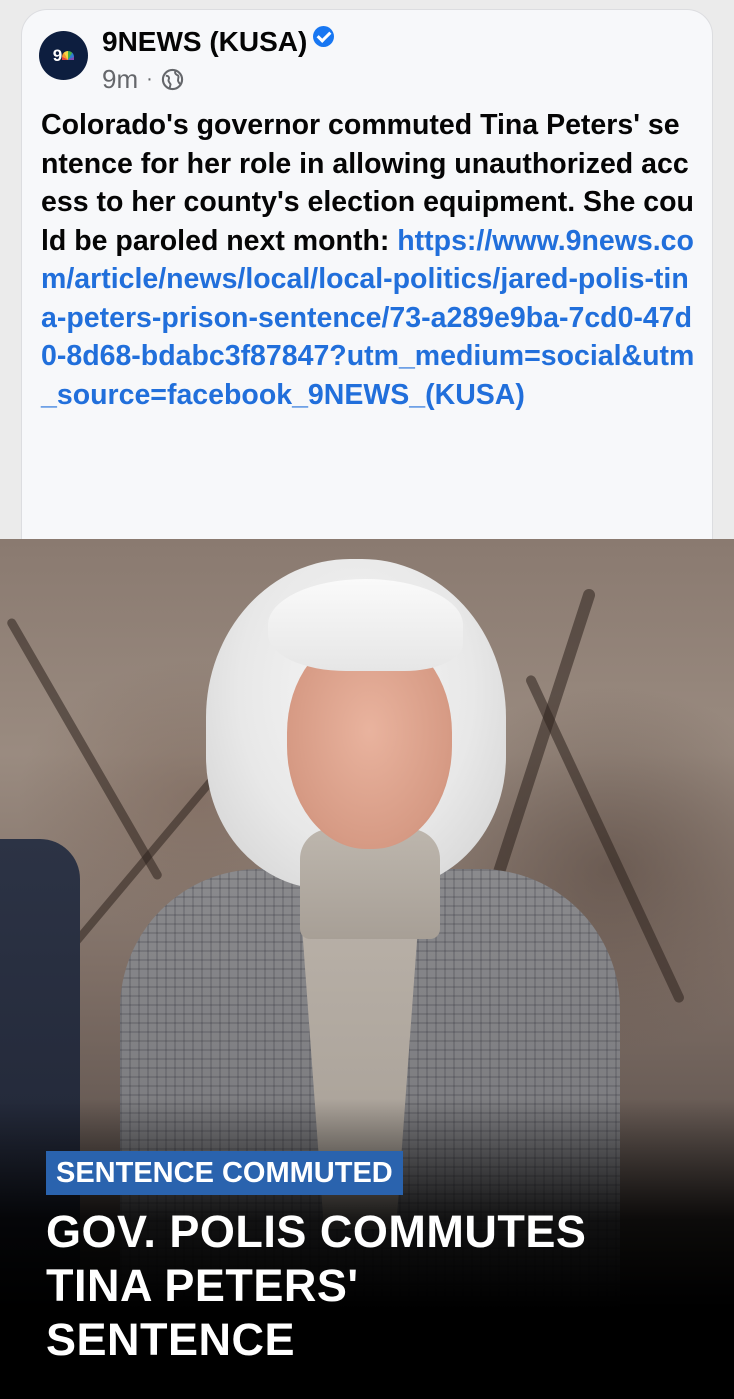  Describe the element at coordinates (120, 79) in the screenshot. I see `post-time: 9m` at that location.